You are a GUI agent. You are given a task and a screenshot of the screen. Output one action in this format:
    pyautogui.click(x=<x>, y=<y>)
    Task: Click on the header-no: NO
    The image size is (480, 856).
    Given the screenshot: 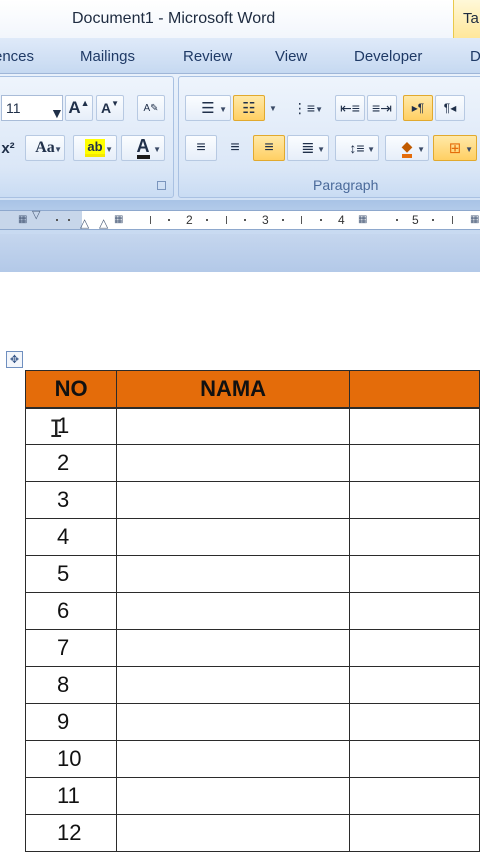 What is the action you would take?
    pyautogui.click(x=71, y=389)
    